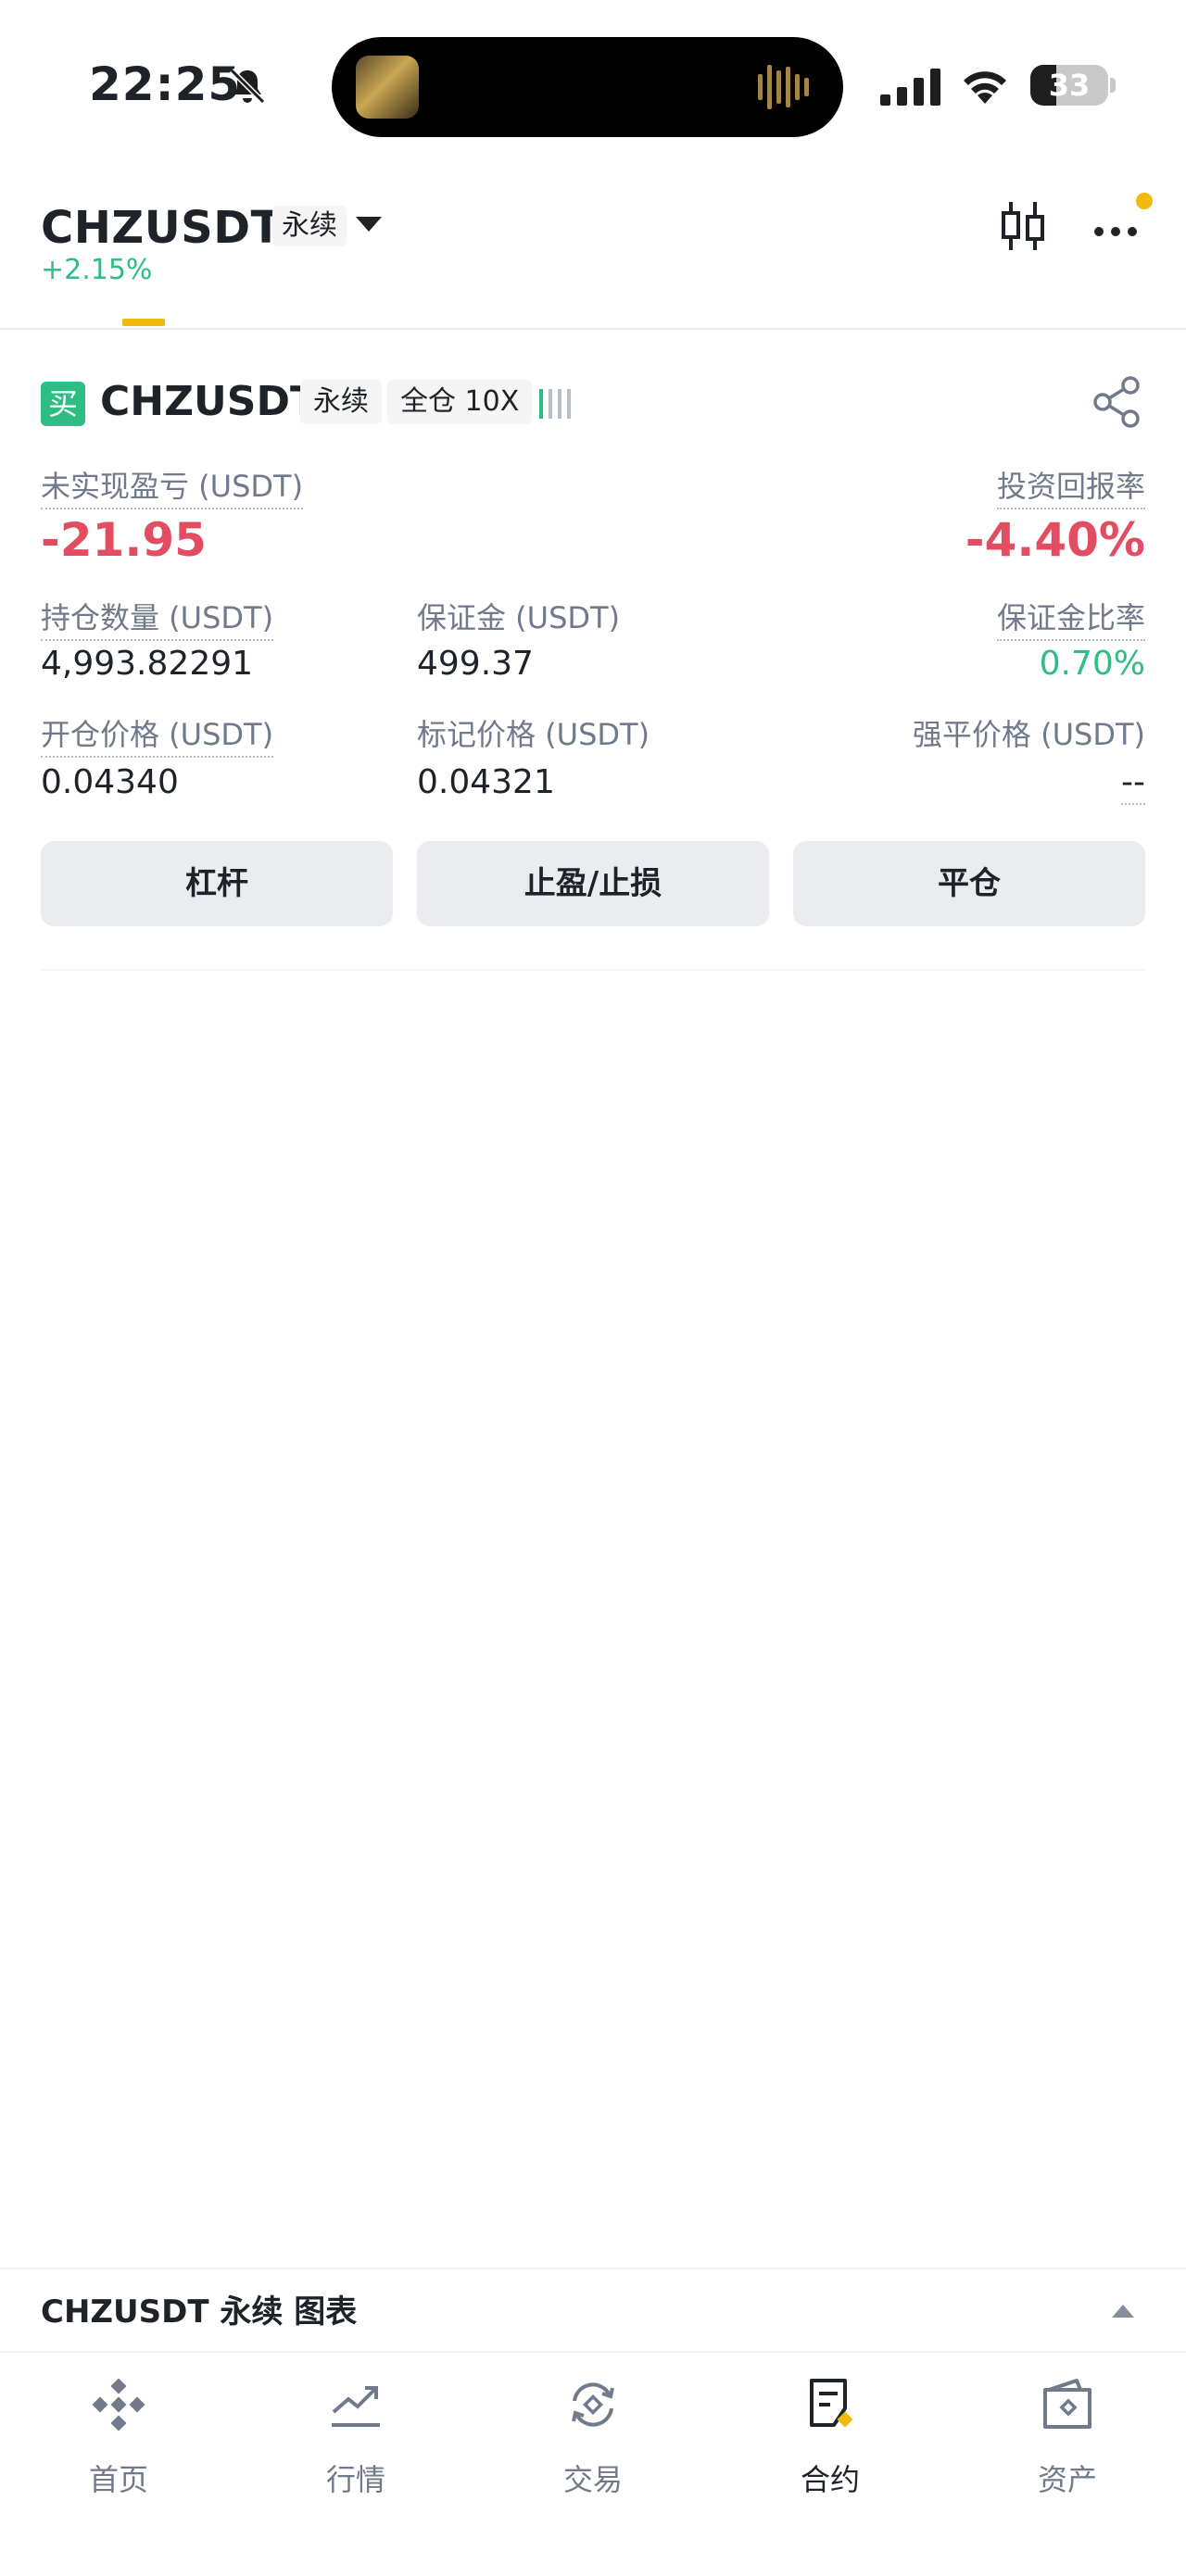  Describe the element at coordinates (1070, 618) in the screenshot. I see `margin-ratio-label: 保证金比率` at that location.